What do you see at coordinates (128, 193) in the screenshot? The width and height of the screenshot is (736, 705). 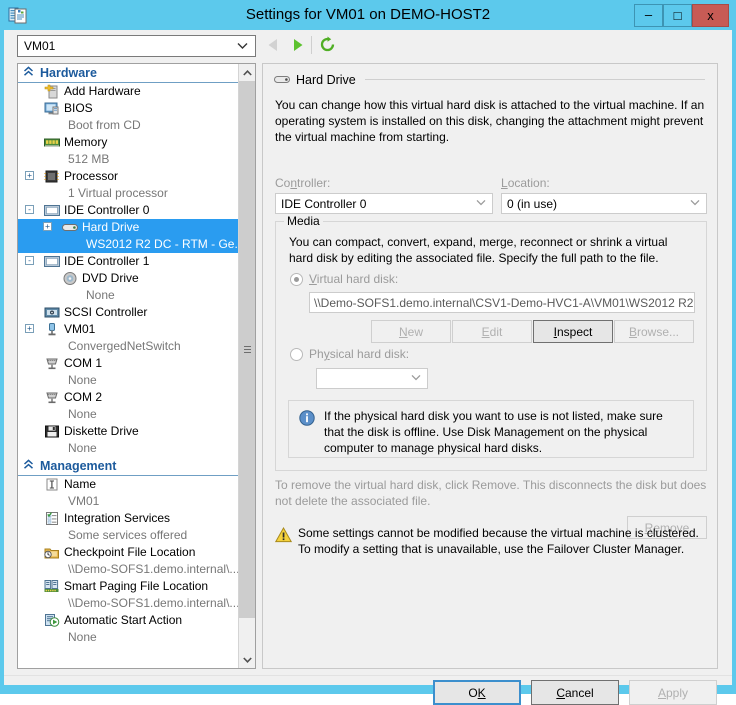 I see `tree-item-sublabel-row: 1 Virtual processor` at bounding box center [128, 193].